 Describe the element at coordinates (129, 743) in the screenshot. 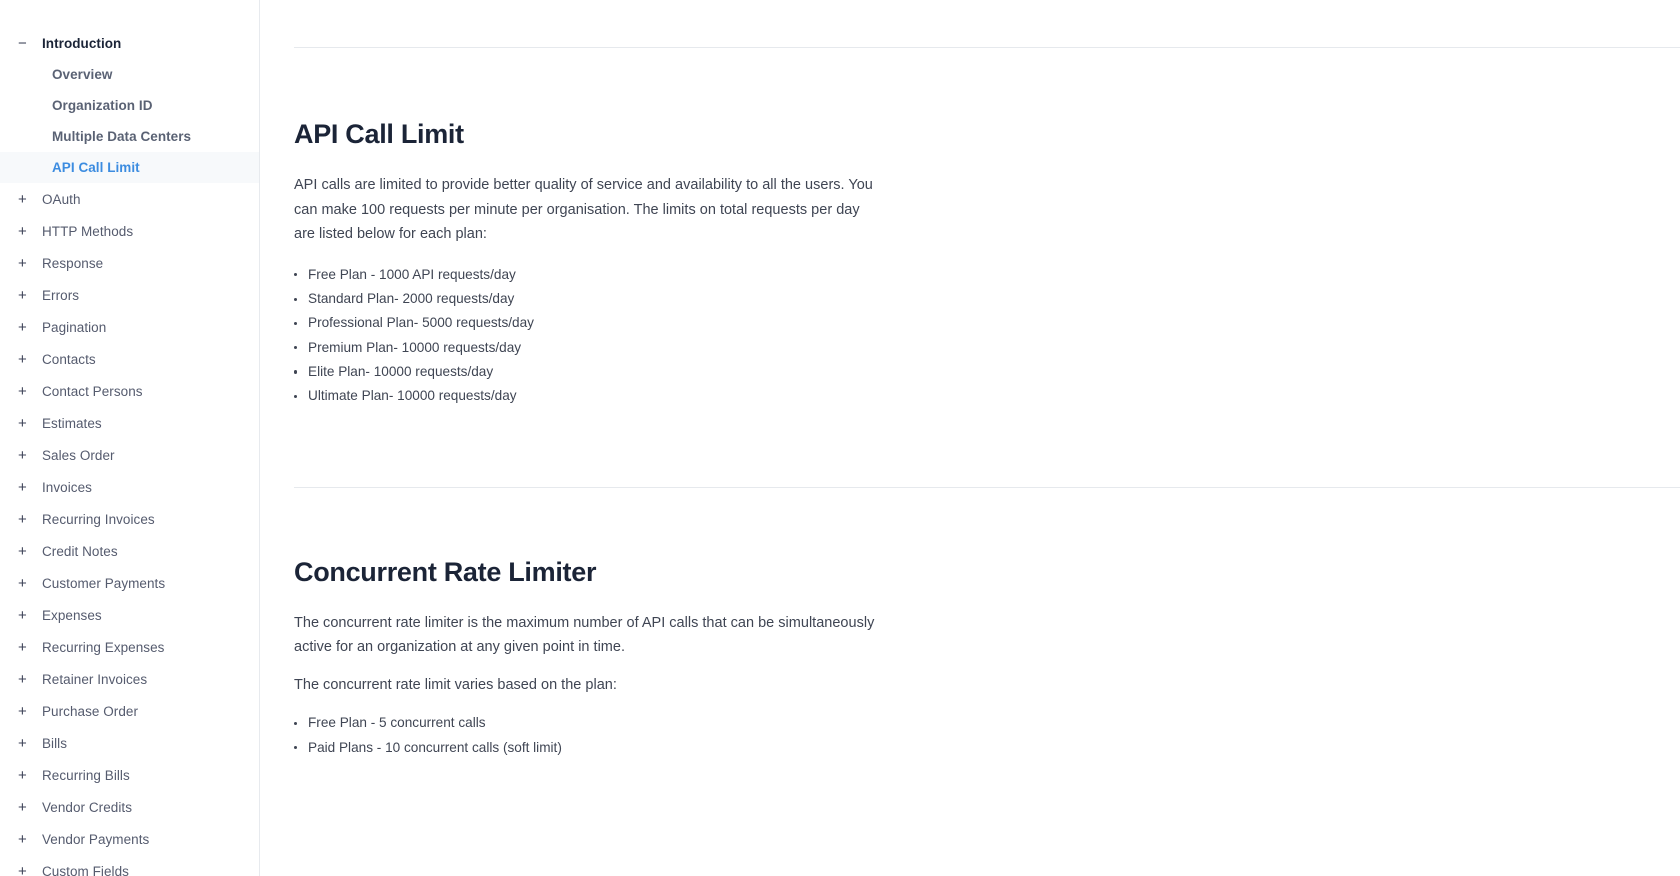

I see `sidebar-item-bills: + Bills` at that location.